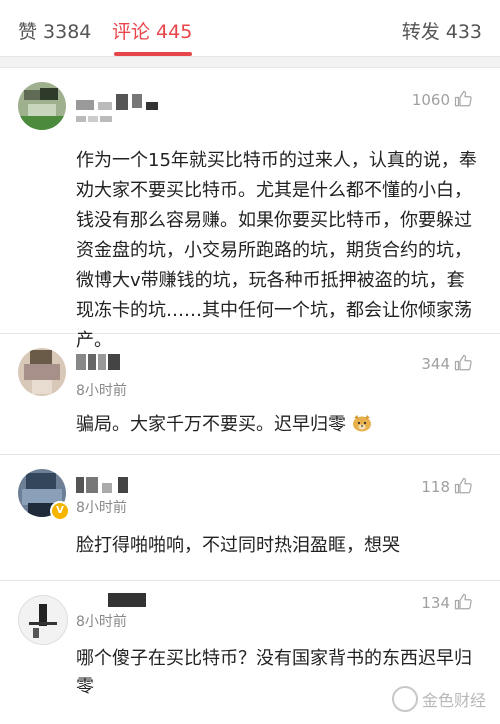 This screenshot has width=500, height=724. What do you see at coordinates (361, 423) in the screenshot?
I see `doge-emoji-icon` at bounding box center [361, 423].